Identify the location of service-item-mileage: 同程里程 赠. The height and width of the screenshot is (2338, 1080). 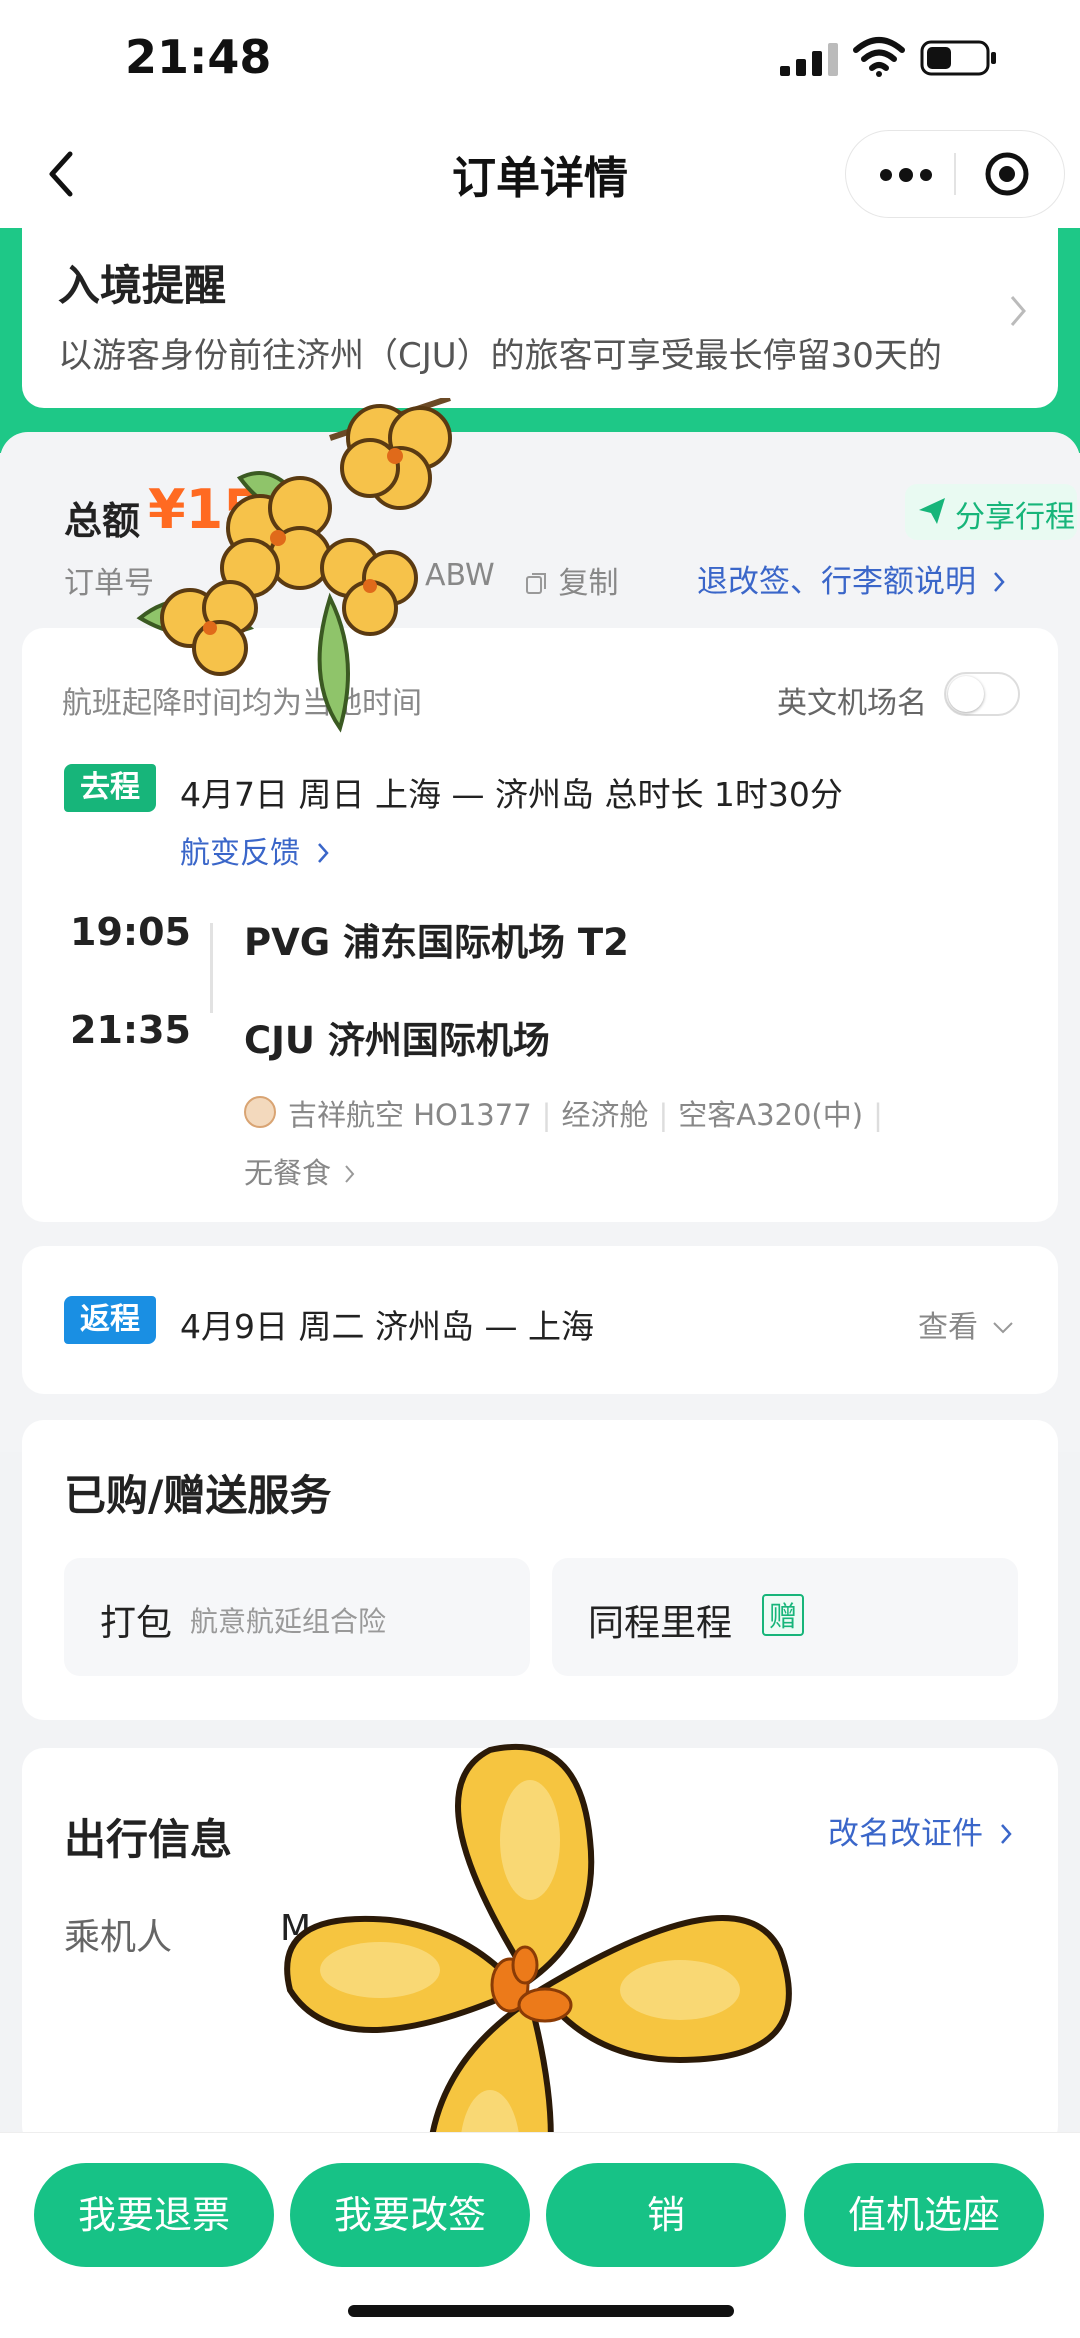
(785, 1617).